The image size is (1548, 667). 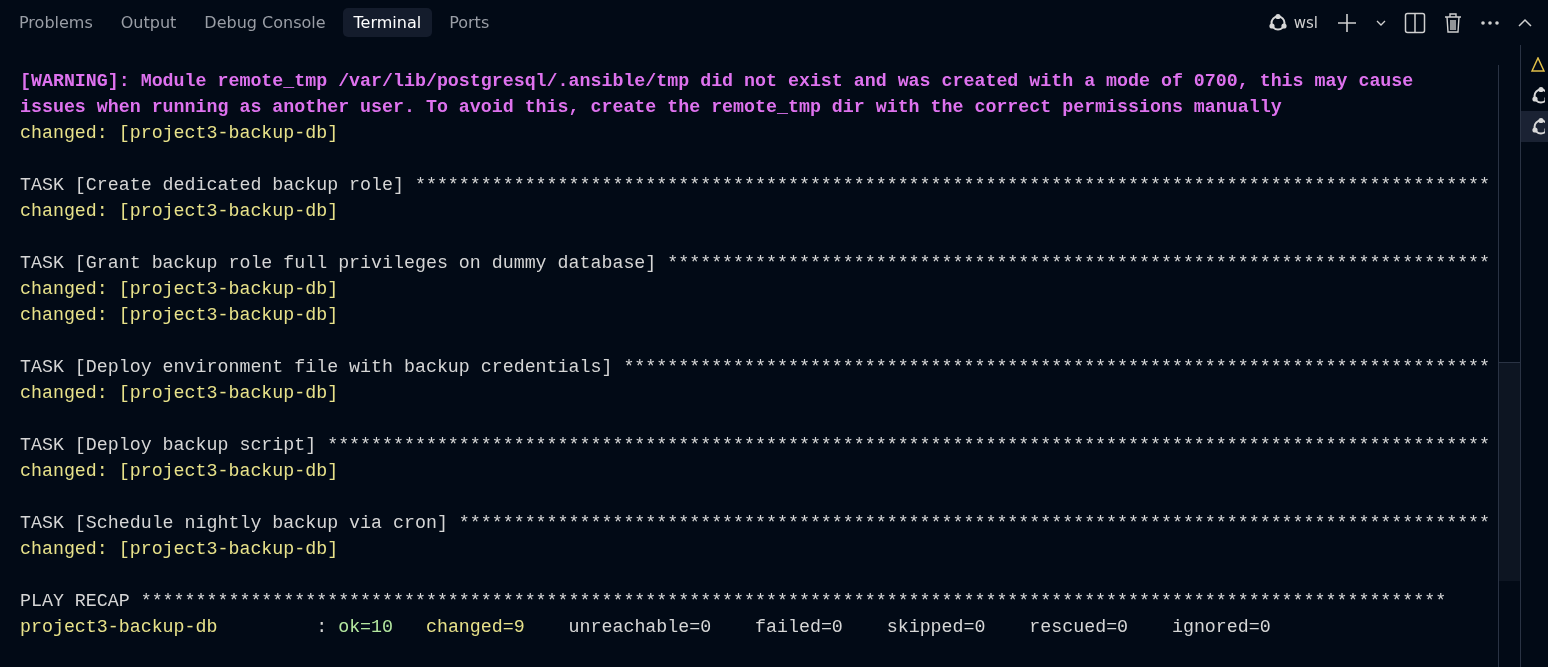 What do you see at coordinates (469, 22) in the screenshot?
I see `panel-tab: Ports` at bounding box center [469, 22].